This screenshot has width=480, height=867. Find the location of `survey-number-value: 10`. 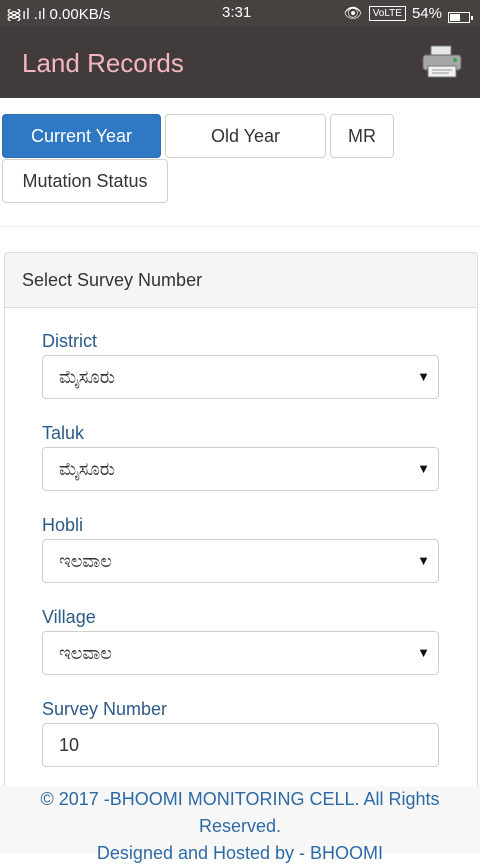

survey-number-value: 10 is located at coordinates (69, 744).